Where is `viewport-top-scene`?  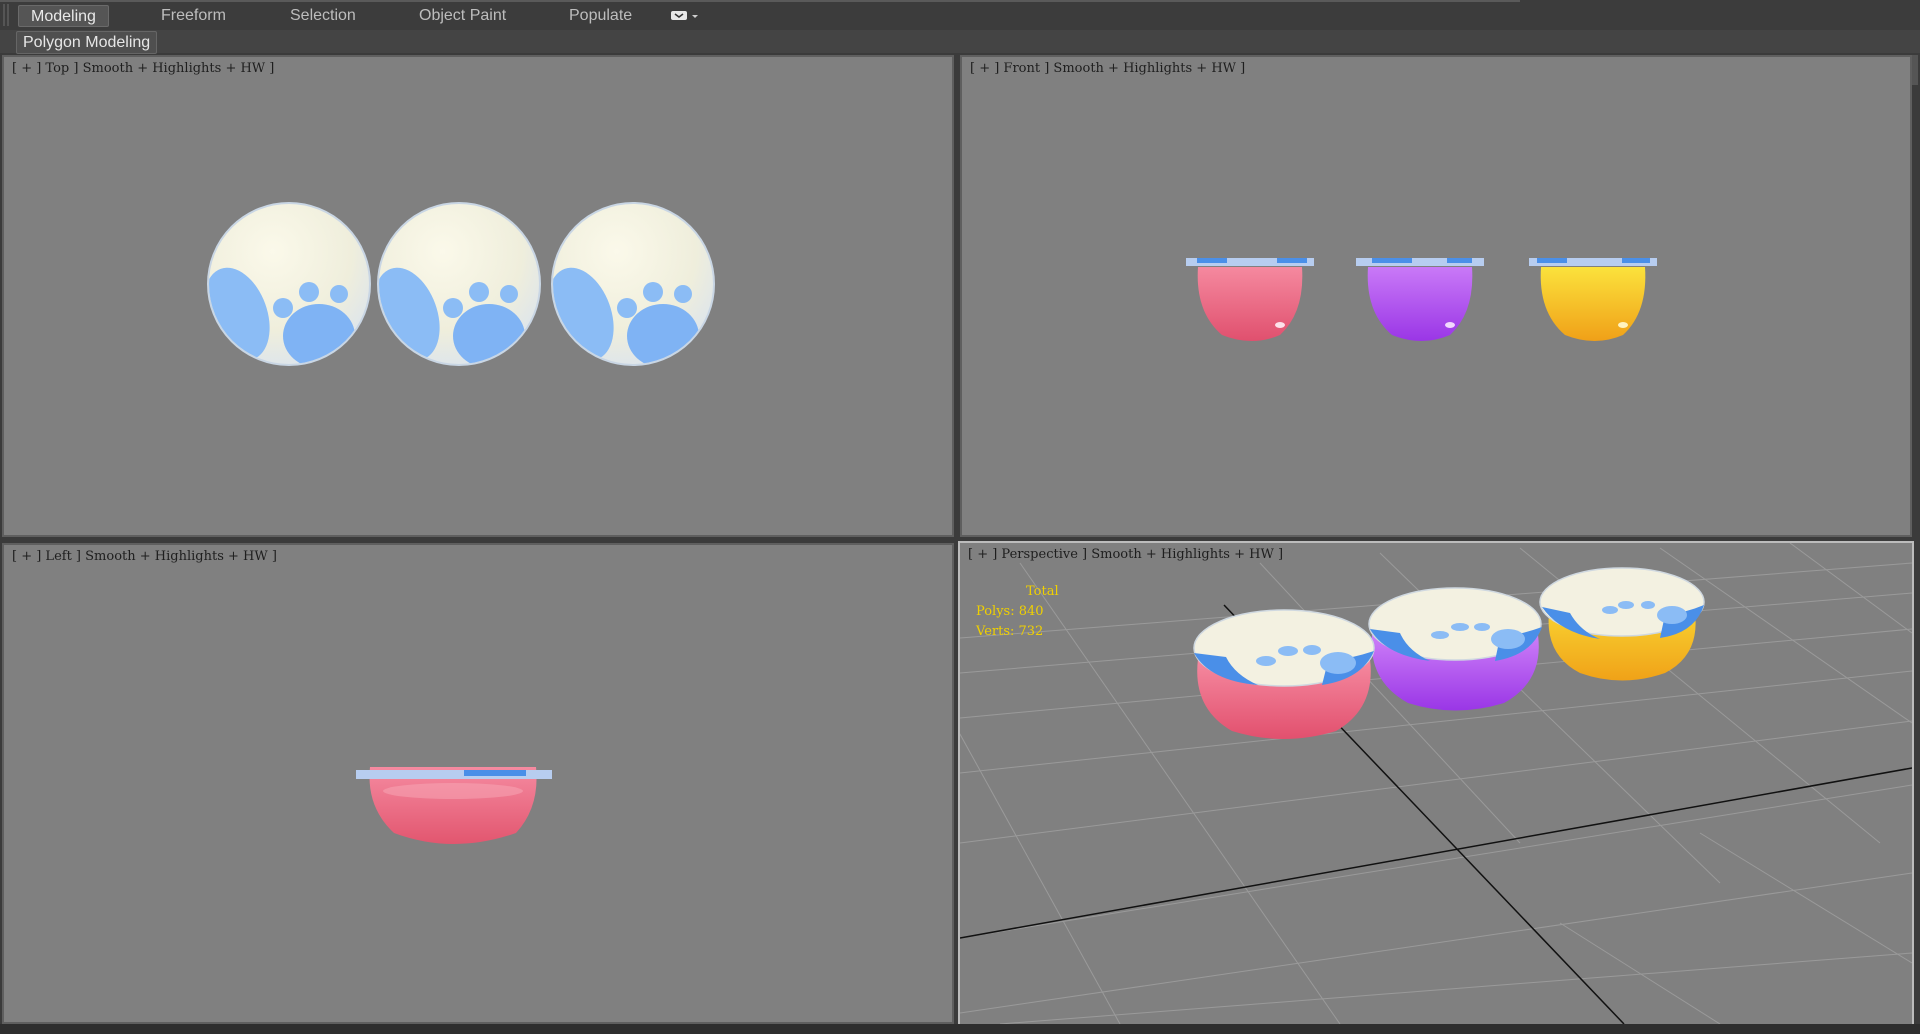
viewport-top-scene is located at coordinates (453, 285).